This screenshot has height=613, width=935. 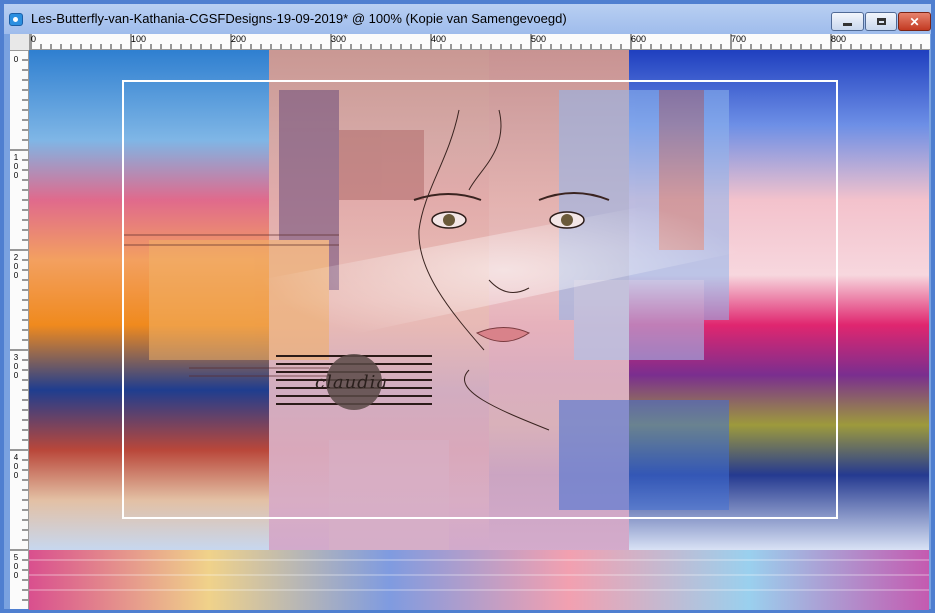 I want to click on left-iris, so click(x=449, y=220).